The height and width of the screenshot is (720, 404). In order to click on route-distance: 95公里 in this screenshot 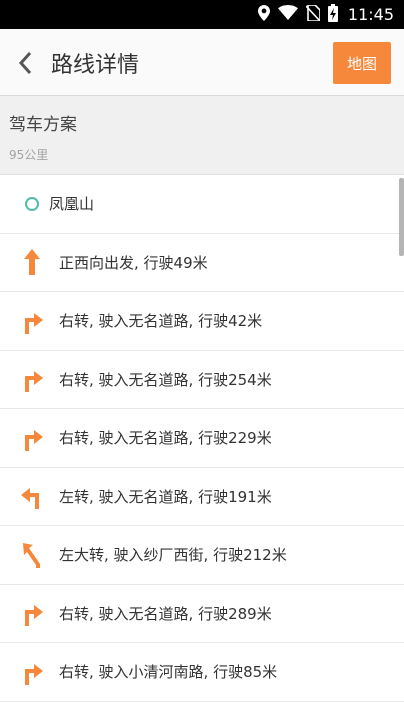, I will do `click(29, 155)`.